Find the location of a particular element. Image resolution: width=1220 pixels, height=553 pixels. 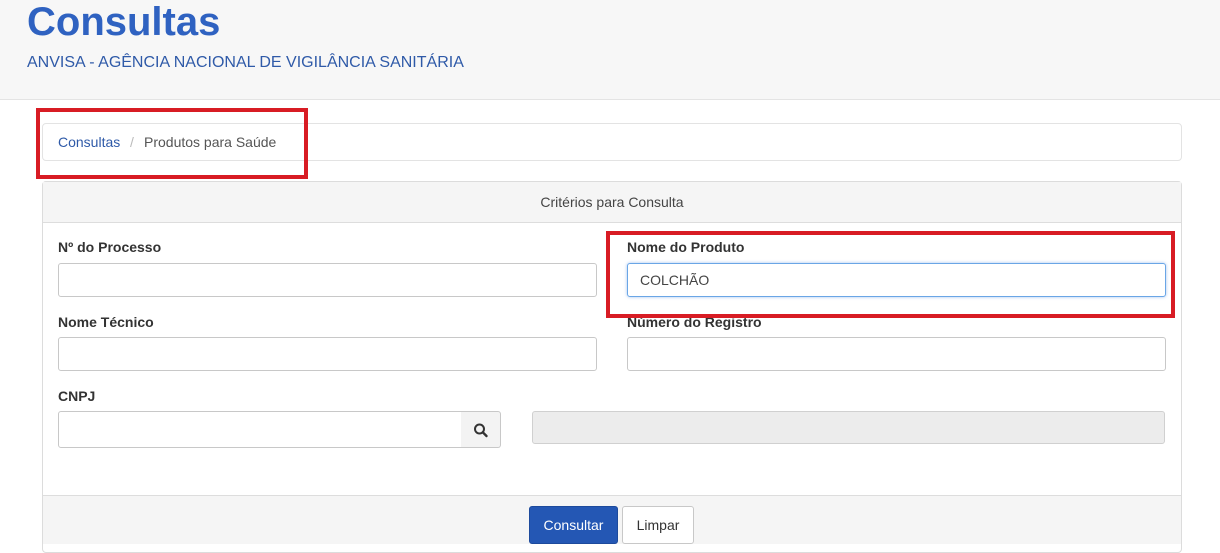

limpar-button: Limpar is located at coordinates (658, 525).